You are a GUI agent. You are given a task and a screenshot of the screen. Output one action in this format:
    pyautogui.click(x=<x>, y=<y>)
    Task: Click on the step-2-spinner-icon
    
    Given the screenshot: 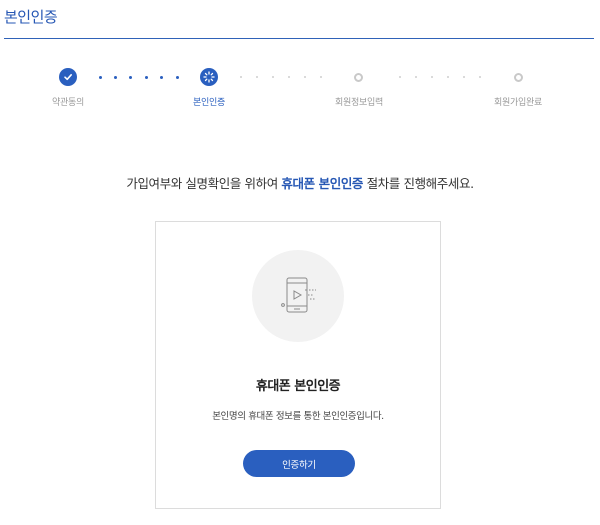 What is the action you would take?
    pyautogui.click(x=209, y=77)
    